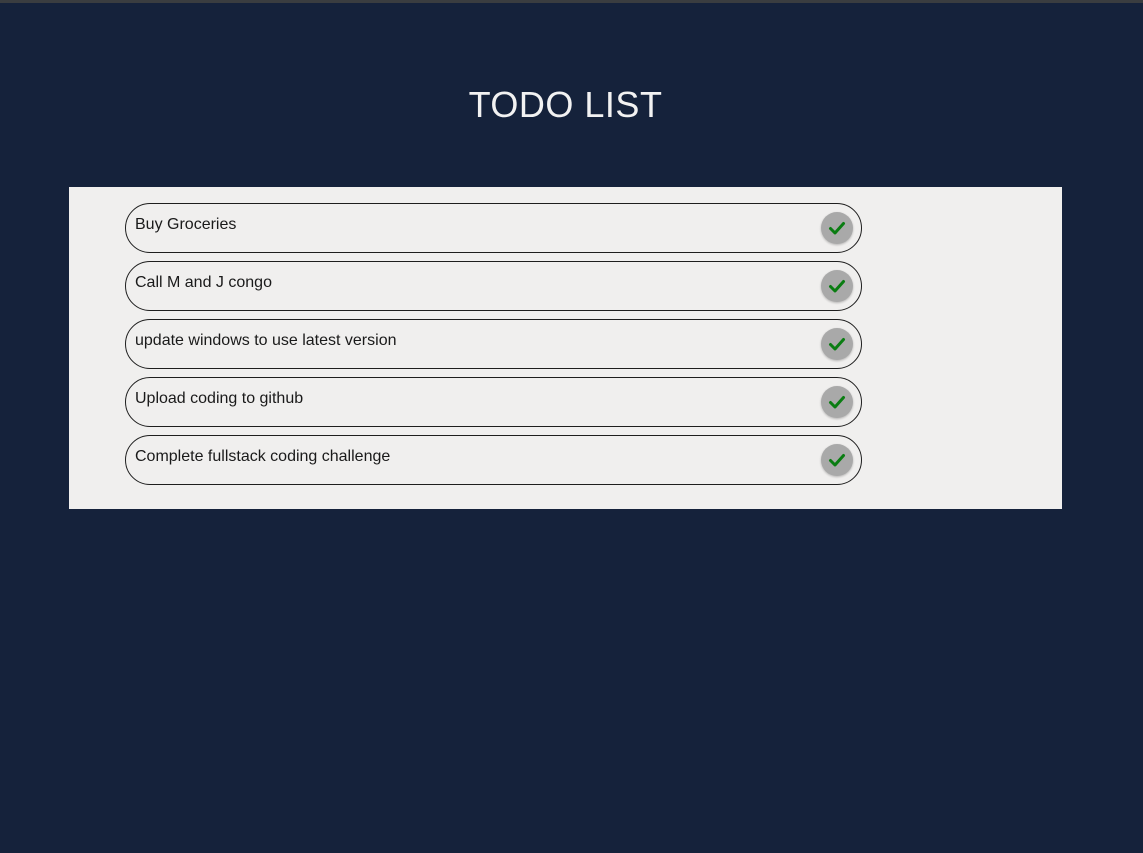  Describe the element at coordinates (219, 398) in the screenshot. I see `todo-item-text: Upload coding to github` at that location.